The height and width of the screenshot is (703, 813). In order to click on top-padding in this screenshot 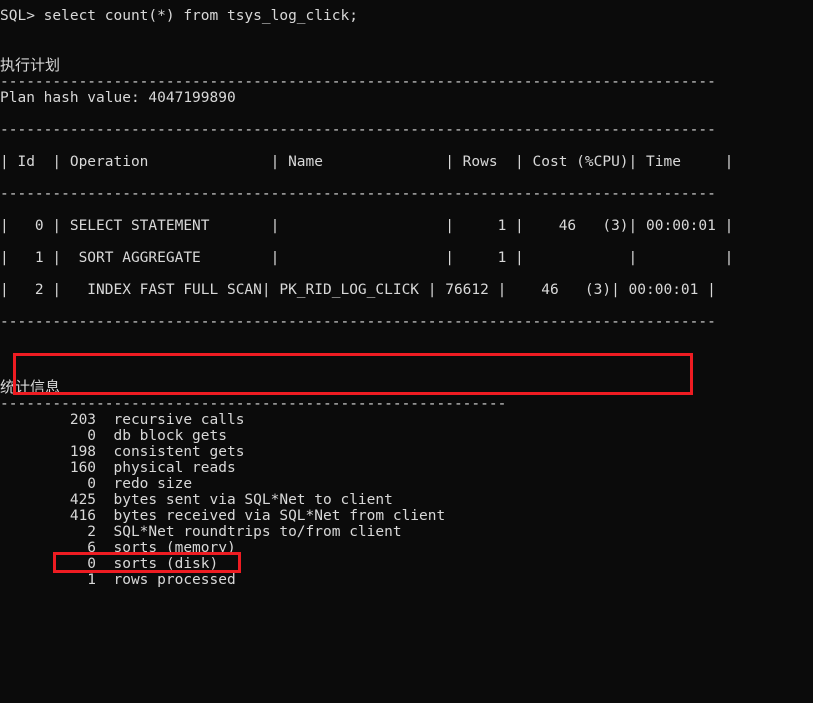, I will do `click(406, 4)`.